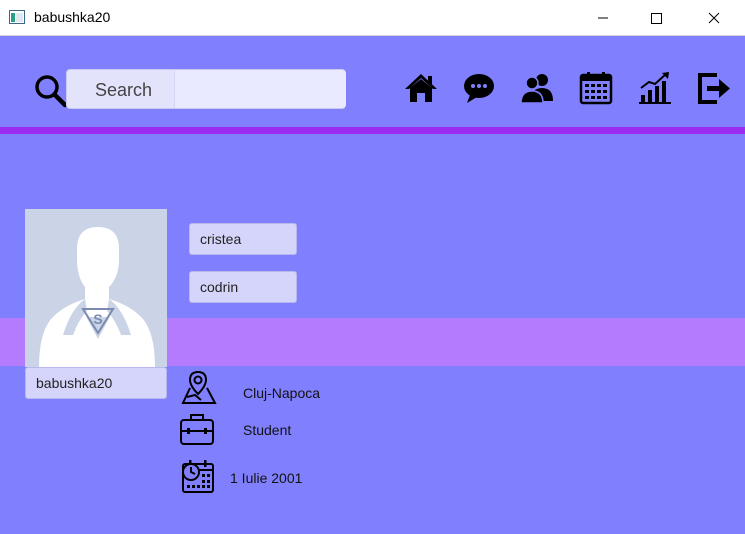 The height and width of the screenshot is (534, 745). What do you see at coordinates (72, 17) in the screenshot?
I see `window-title: babushka20` at bounding box center [72, 17].